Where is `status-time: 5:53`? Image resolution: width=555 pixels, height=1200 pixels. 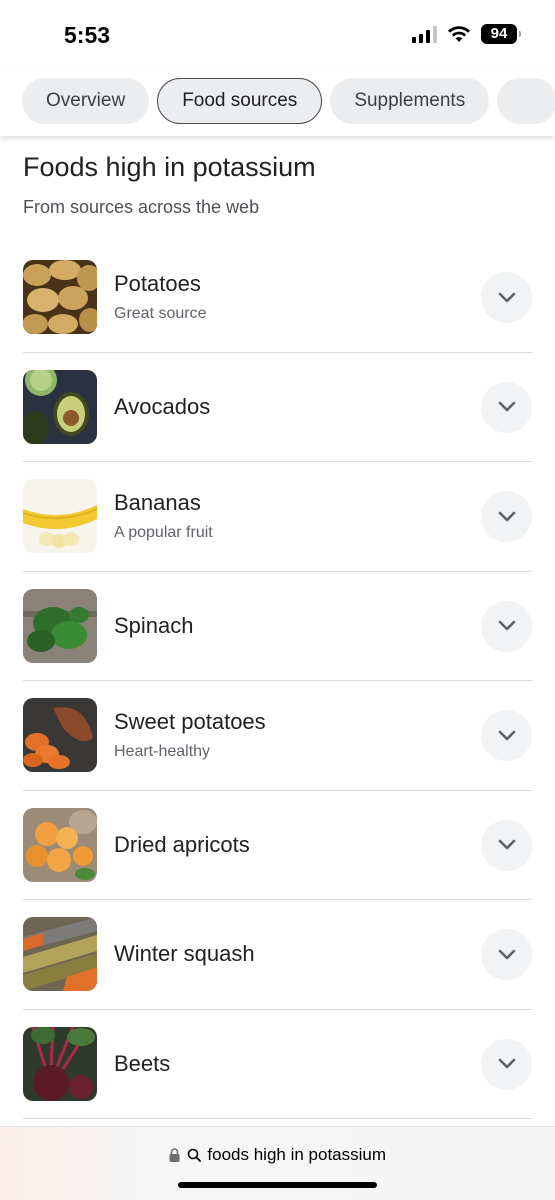 status-time: 5:53 is located at coordinates (87, 35).